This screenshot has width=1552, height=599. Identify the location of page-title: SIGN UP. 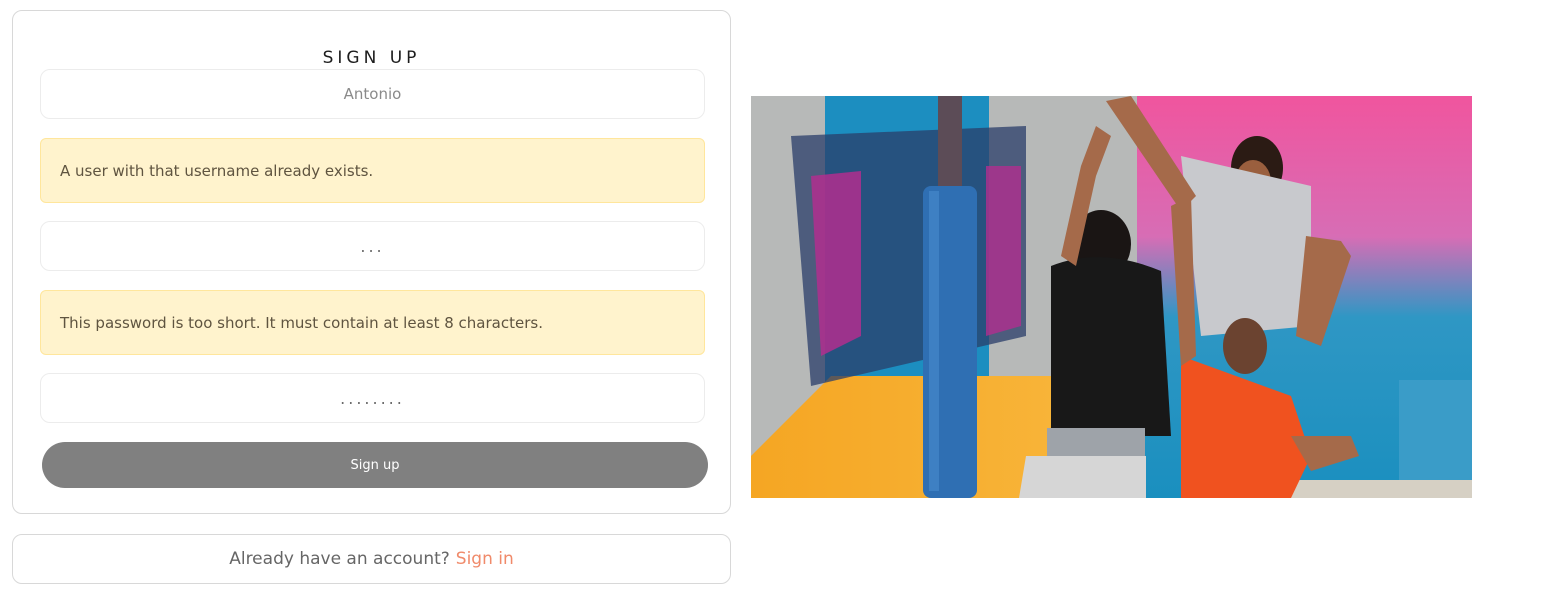
(371, 58).